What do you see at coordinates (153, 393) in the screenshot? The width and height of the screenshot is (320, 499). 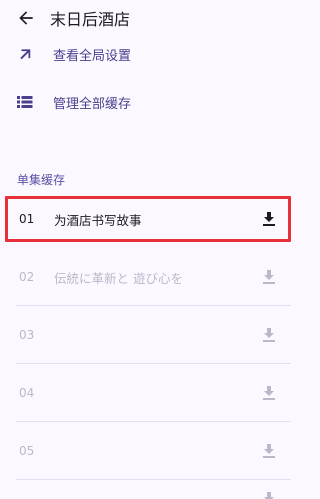 I see `episode-row-04: 04` at bounding box center [153, 393].